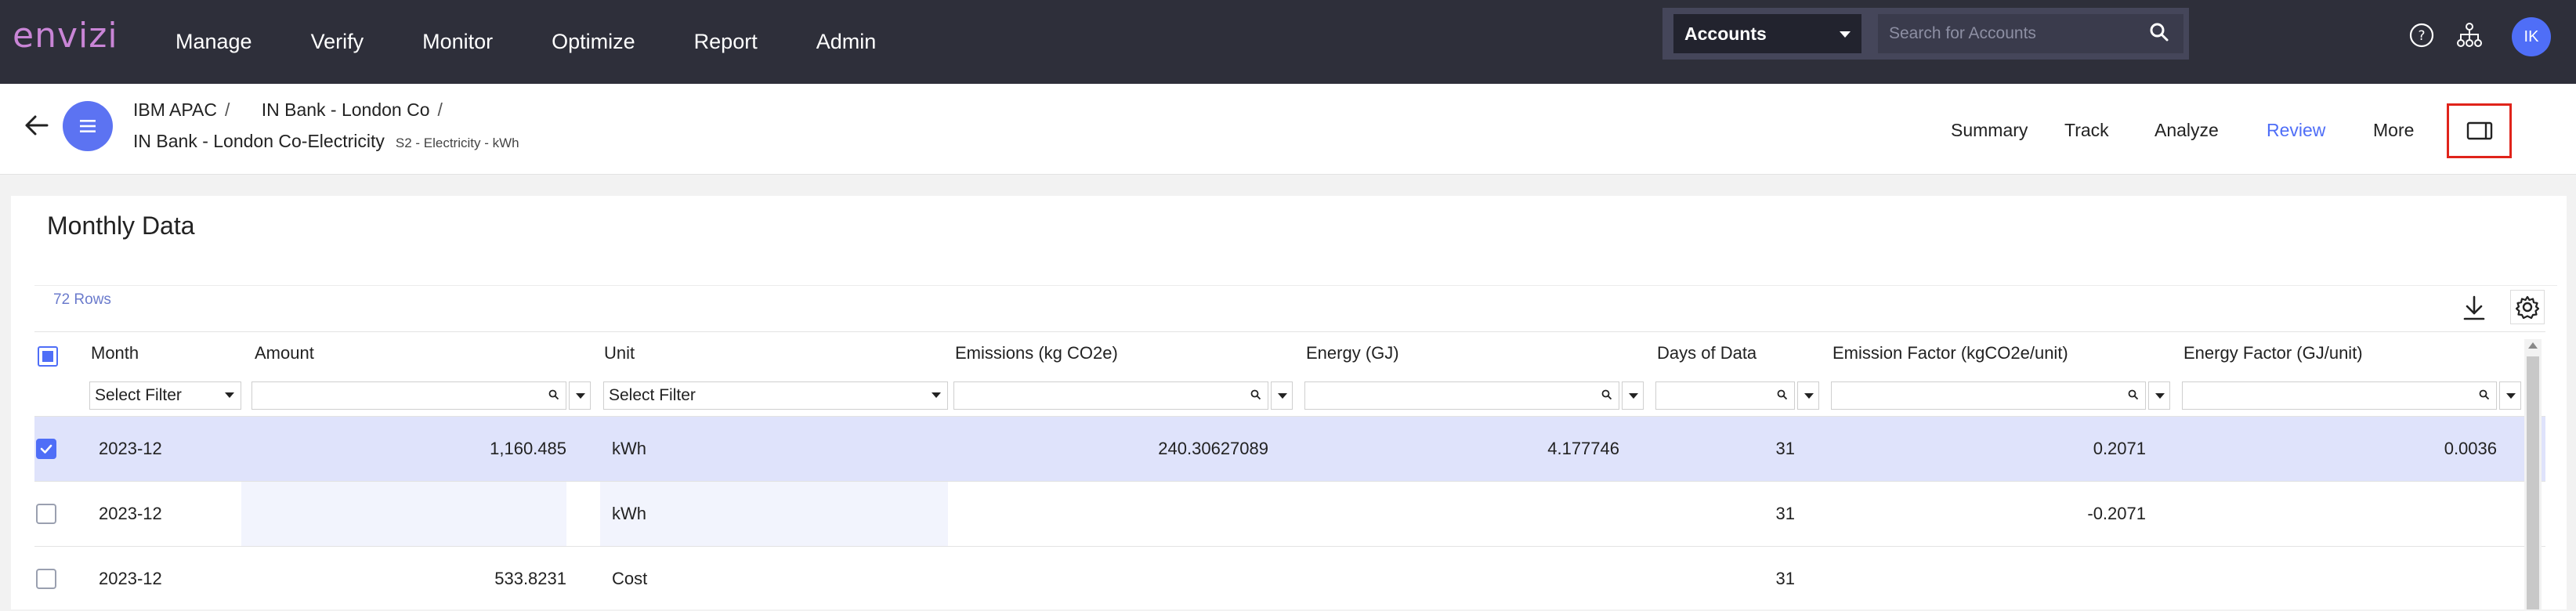  I want to click on days-filter-input, so click(1725, 395).